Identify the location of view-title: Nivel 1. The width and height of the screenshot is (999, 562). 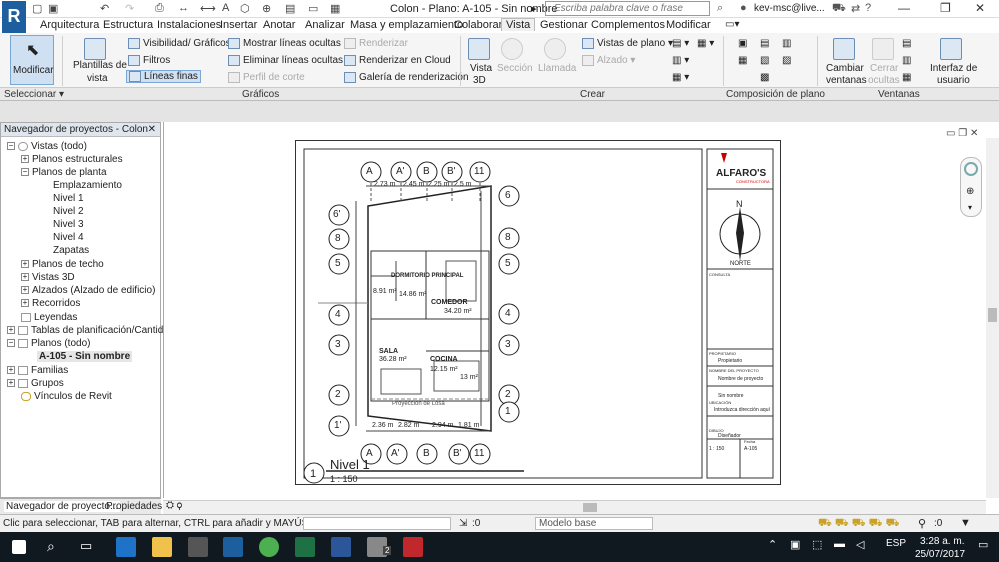
(350, 464).